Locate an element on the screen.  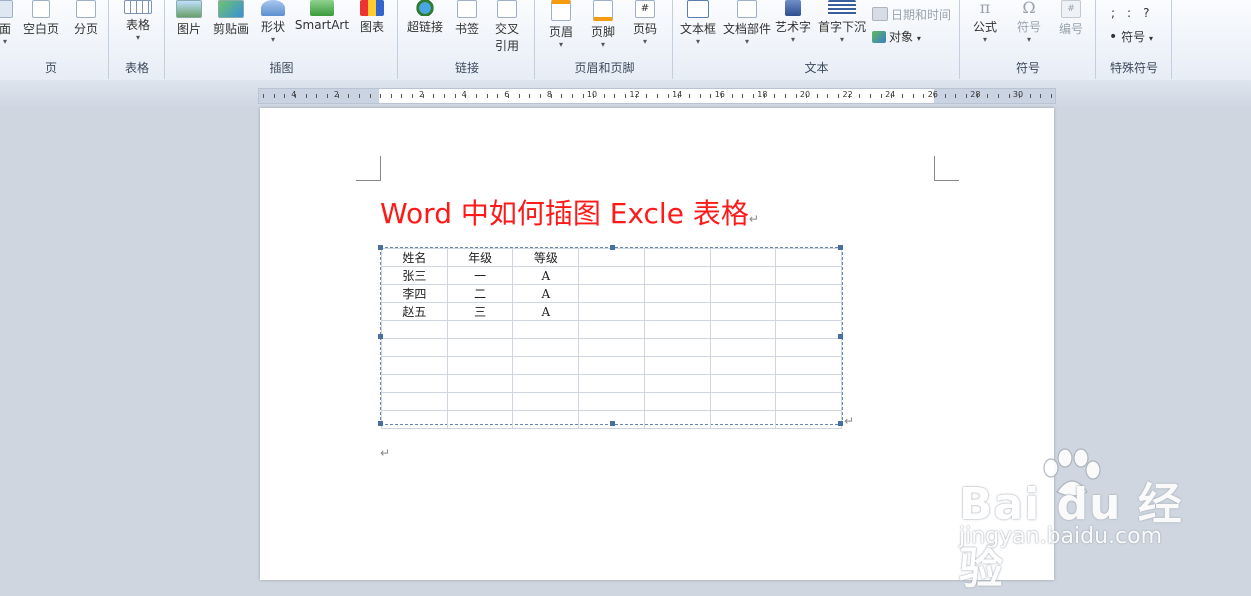
header-button: 页眉 ▾ is located at coordinates (561, 25).